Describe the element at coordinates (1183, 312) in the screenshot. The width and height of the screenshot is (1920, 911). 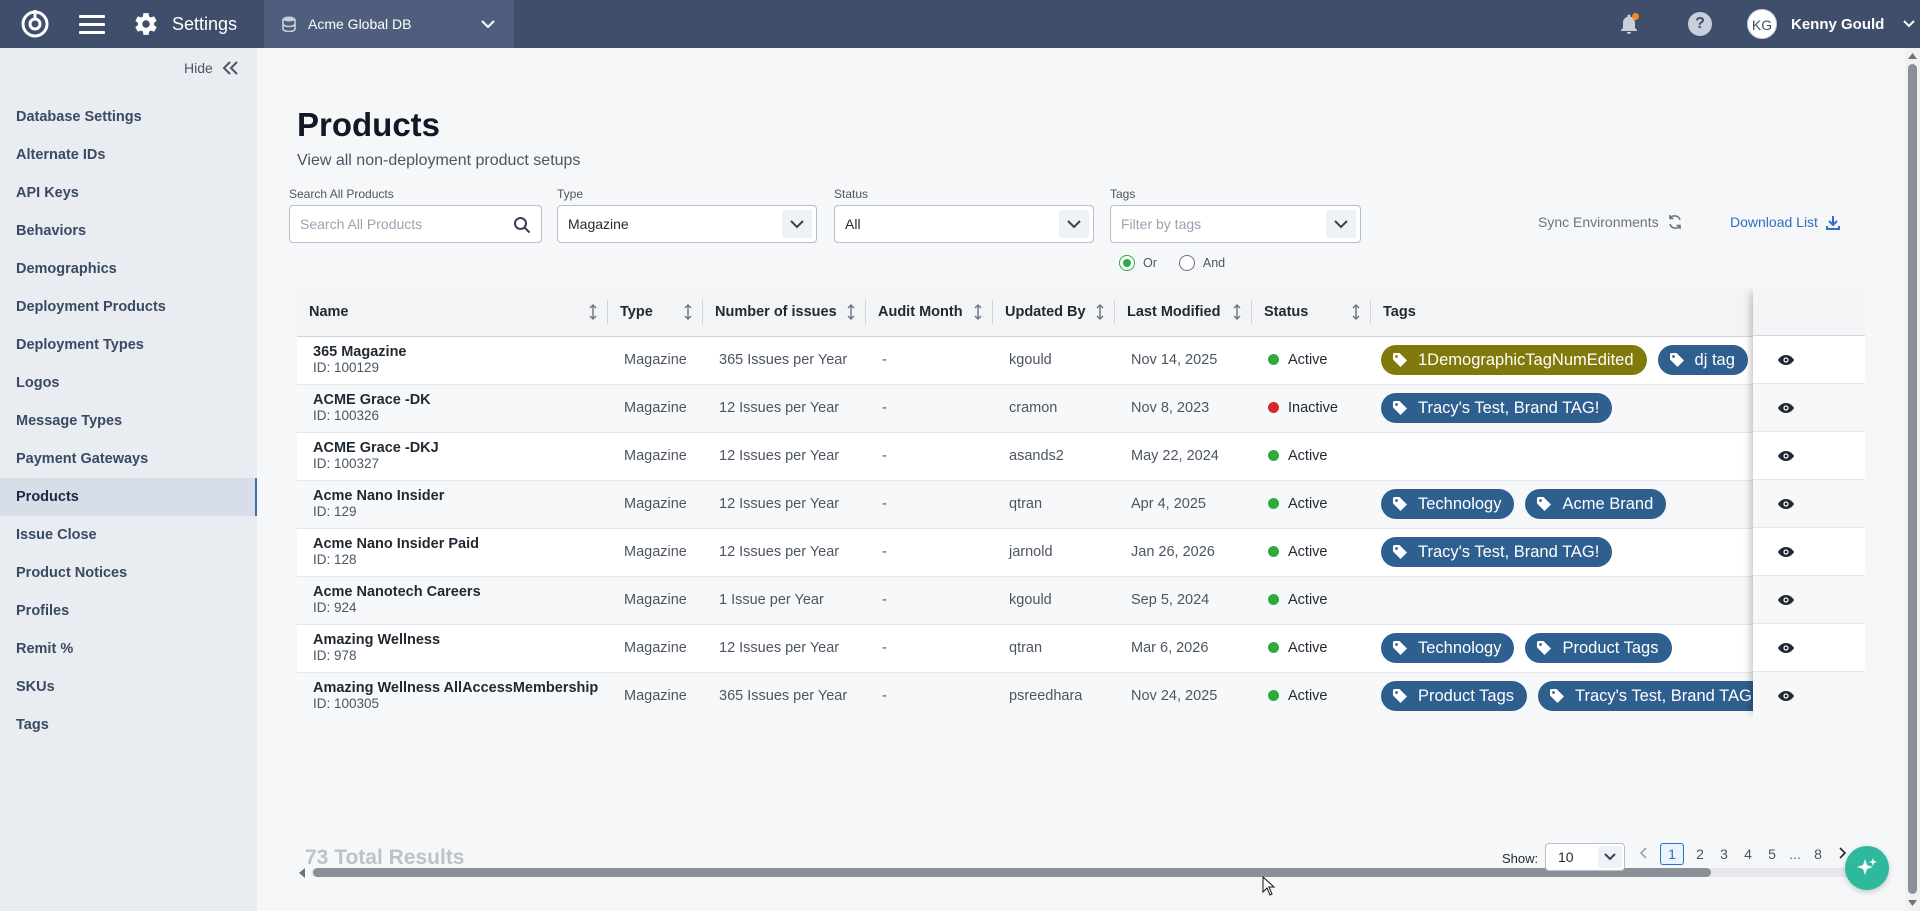
I see `column-header: Last Modified` at that location.